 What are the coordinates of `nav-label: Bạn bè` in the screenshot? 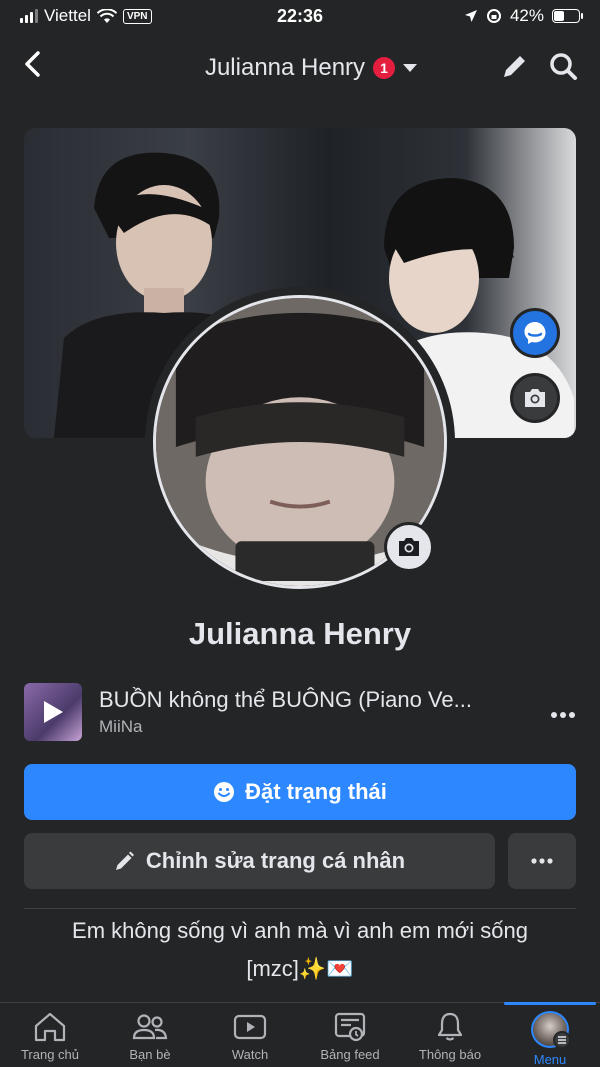 It's located at (150, 1054).